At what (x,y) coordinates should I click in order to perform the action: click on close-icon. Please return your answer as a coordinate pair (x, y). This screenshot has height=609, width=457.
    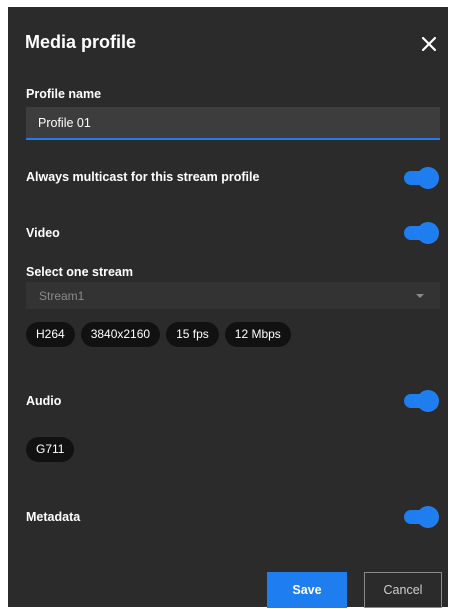
    Looking at the image, I should click on (429, 44).